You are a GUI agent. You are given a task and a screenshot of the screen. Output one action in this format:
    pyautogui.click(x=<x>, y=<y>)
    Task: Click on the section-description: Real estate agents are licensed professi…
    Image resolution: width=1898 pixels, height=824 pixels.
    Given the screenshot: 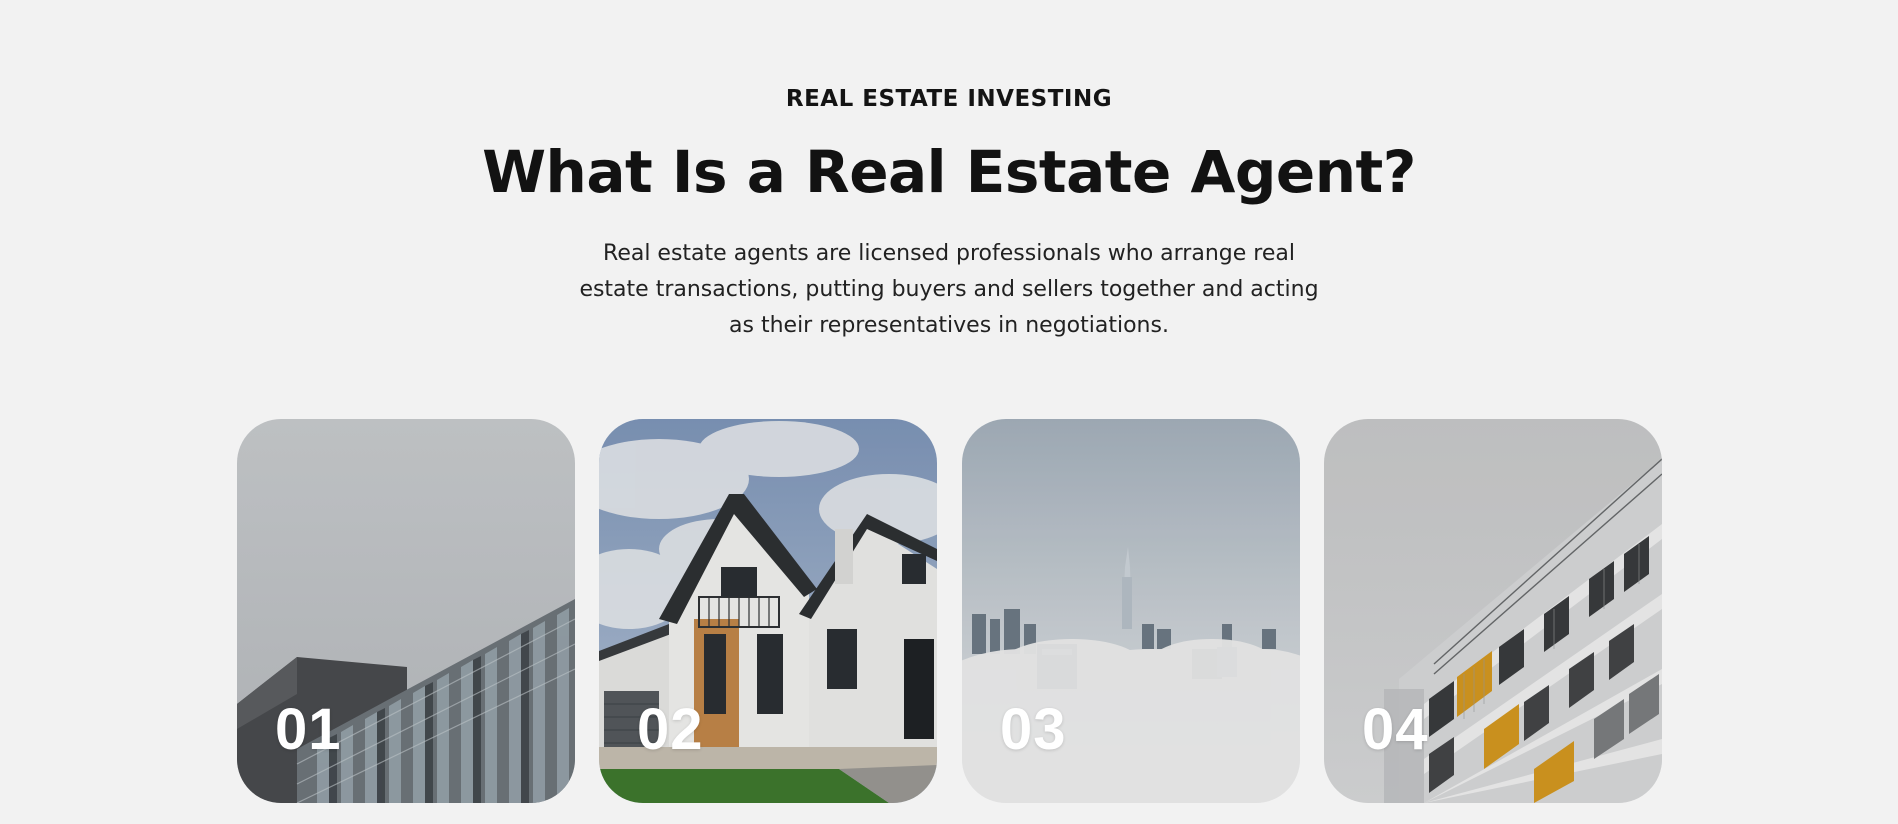 What is the action you would take?
    pyautogui.click(x=949, y=289)
    